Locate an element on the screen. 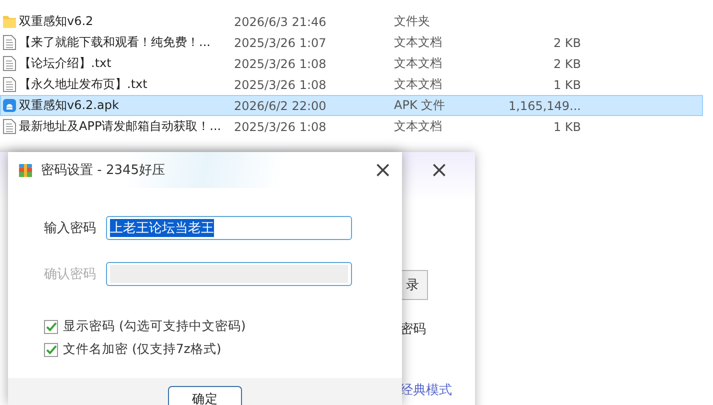 Image resolution: width=713 pixels, height=405 pixels. file-name: 【永久地址发布页】.txt is located at coordinates (83, 84).